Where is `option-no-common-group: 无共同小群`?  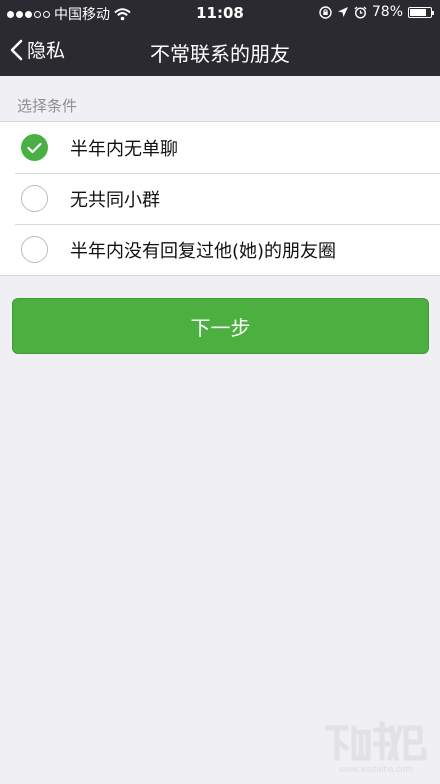
option-no-common-group: 无共同小群 is located at coordinates (220, 198).